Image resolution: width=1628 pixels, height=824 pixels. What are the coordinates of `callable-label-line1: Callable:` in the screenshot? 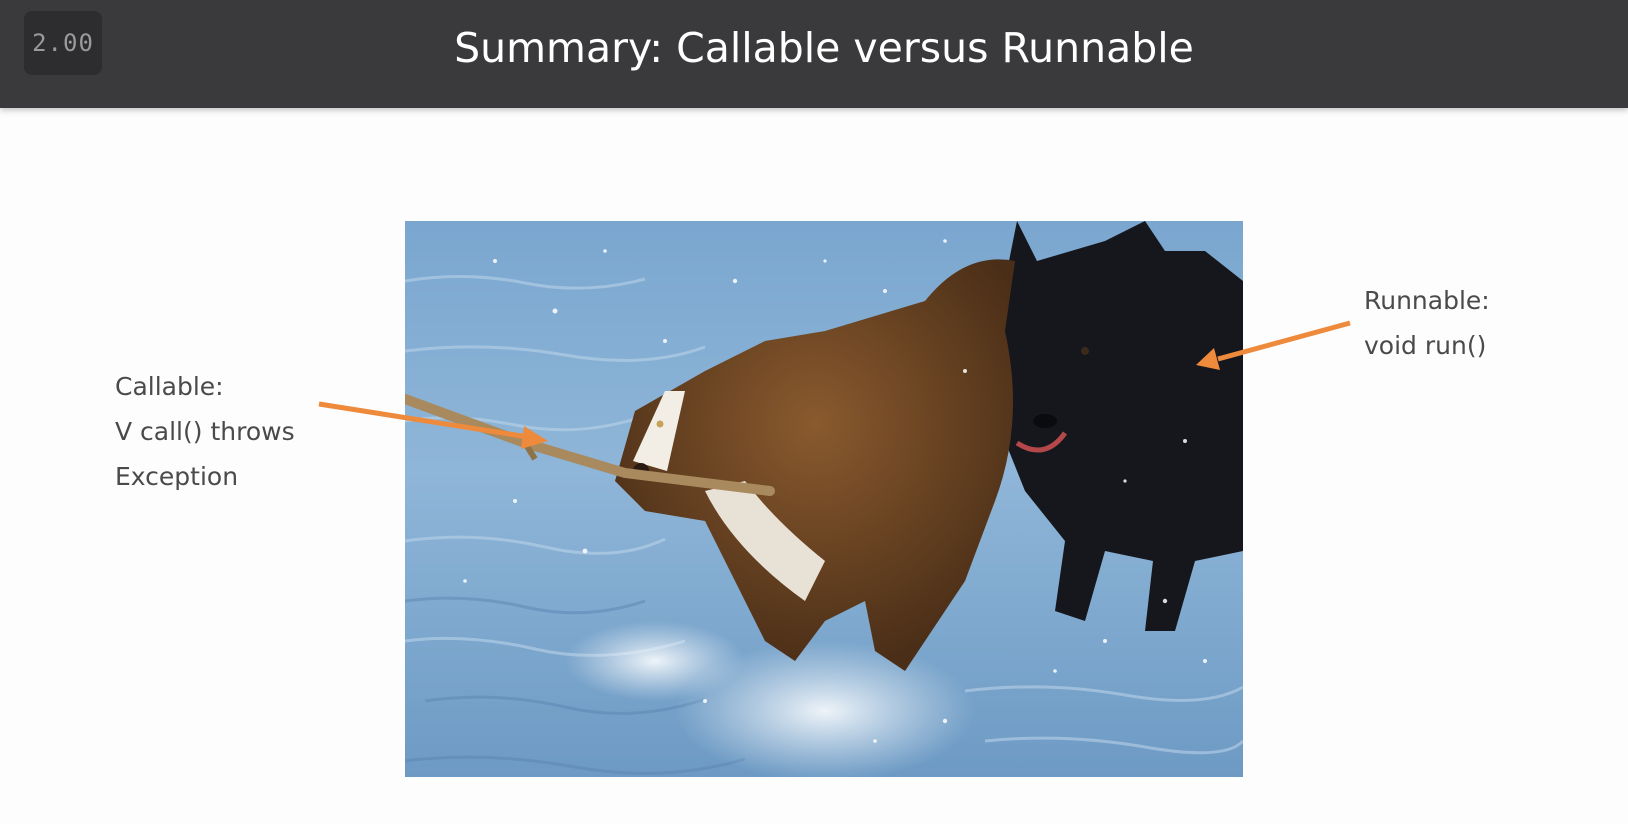 It's located at (169, 386).